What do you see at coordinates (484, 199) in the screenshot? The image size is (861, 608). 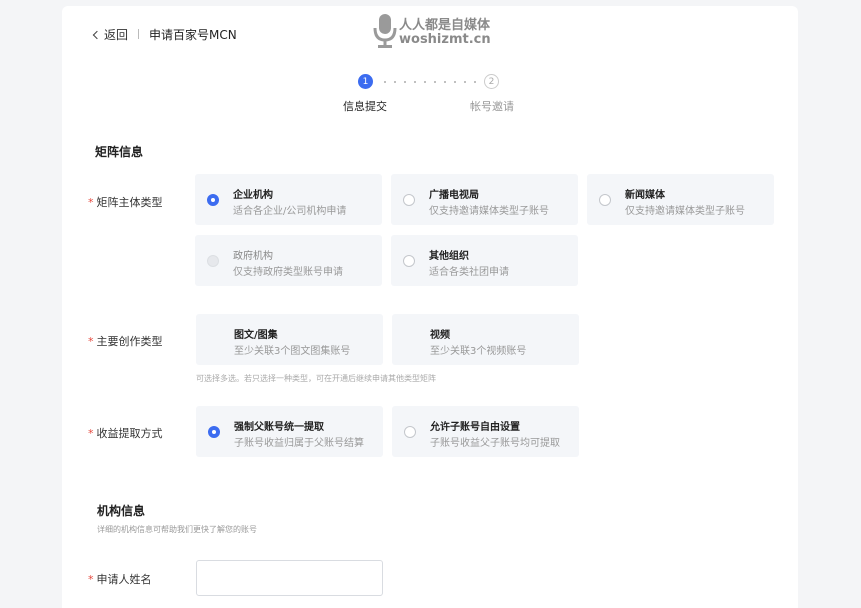 I see `option-broadcast-tv: 广播电视局 仅支持邀请媒体类型子账号` at bounding box center [484, 199].